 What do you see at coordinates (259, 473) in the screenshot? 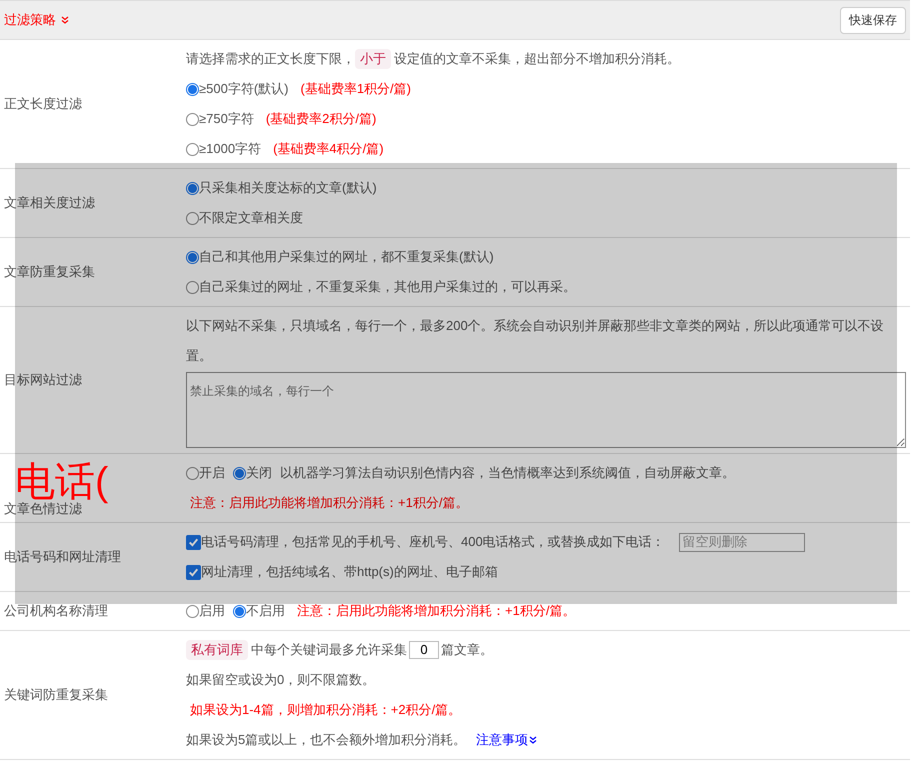
I see `radio-label: 关闭` at bounding box center [259, 473].